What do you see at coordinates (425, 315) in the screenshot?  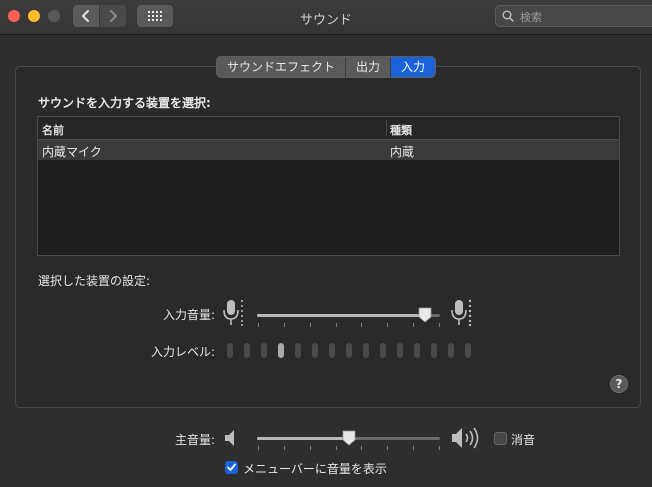 I see `input-volume-thumb` at bounding box center [425, 315].